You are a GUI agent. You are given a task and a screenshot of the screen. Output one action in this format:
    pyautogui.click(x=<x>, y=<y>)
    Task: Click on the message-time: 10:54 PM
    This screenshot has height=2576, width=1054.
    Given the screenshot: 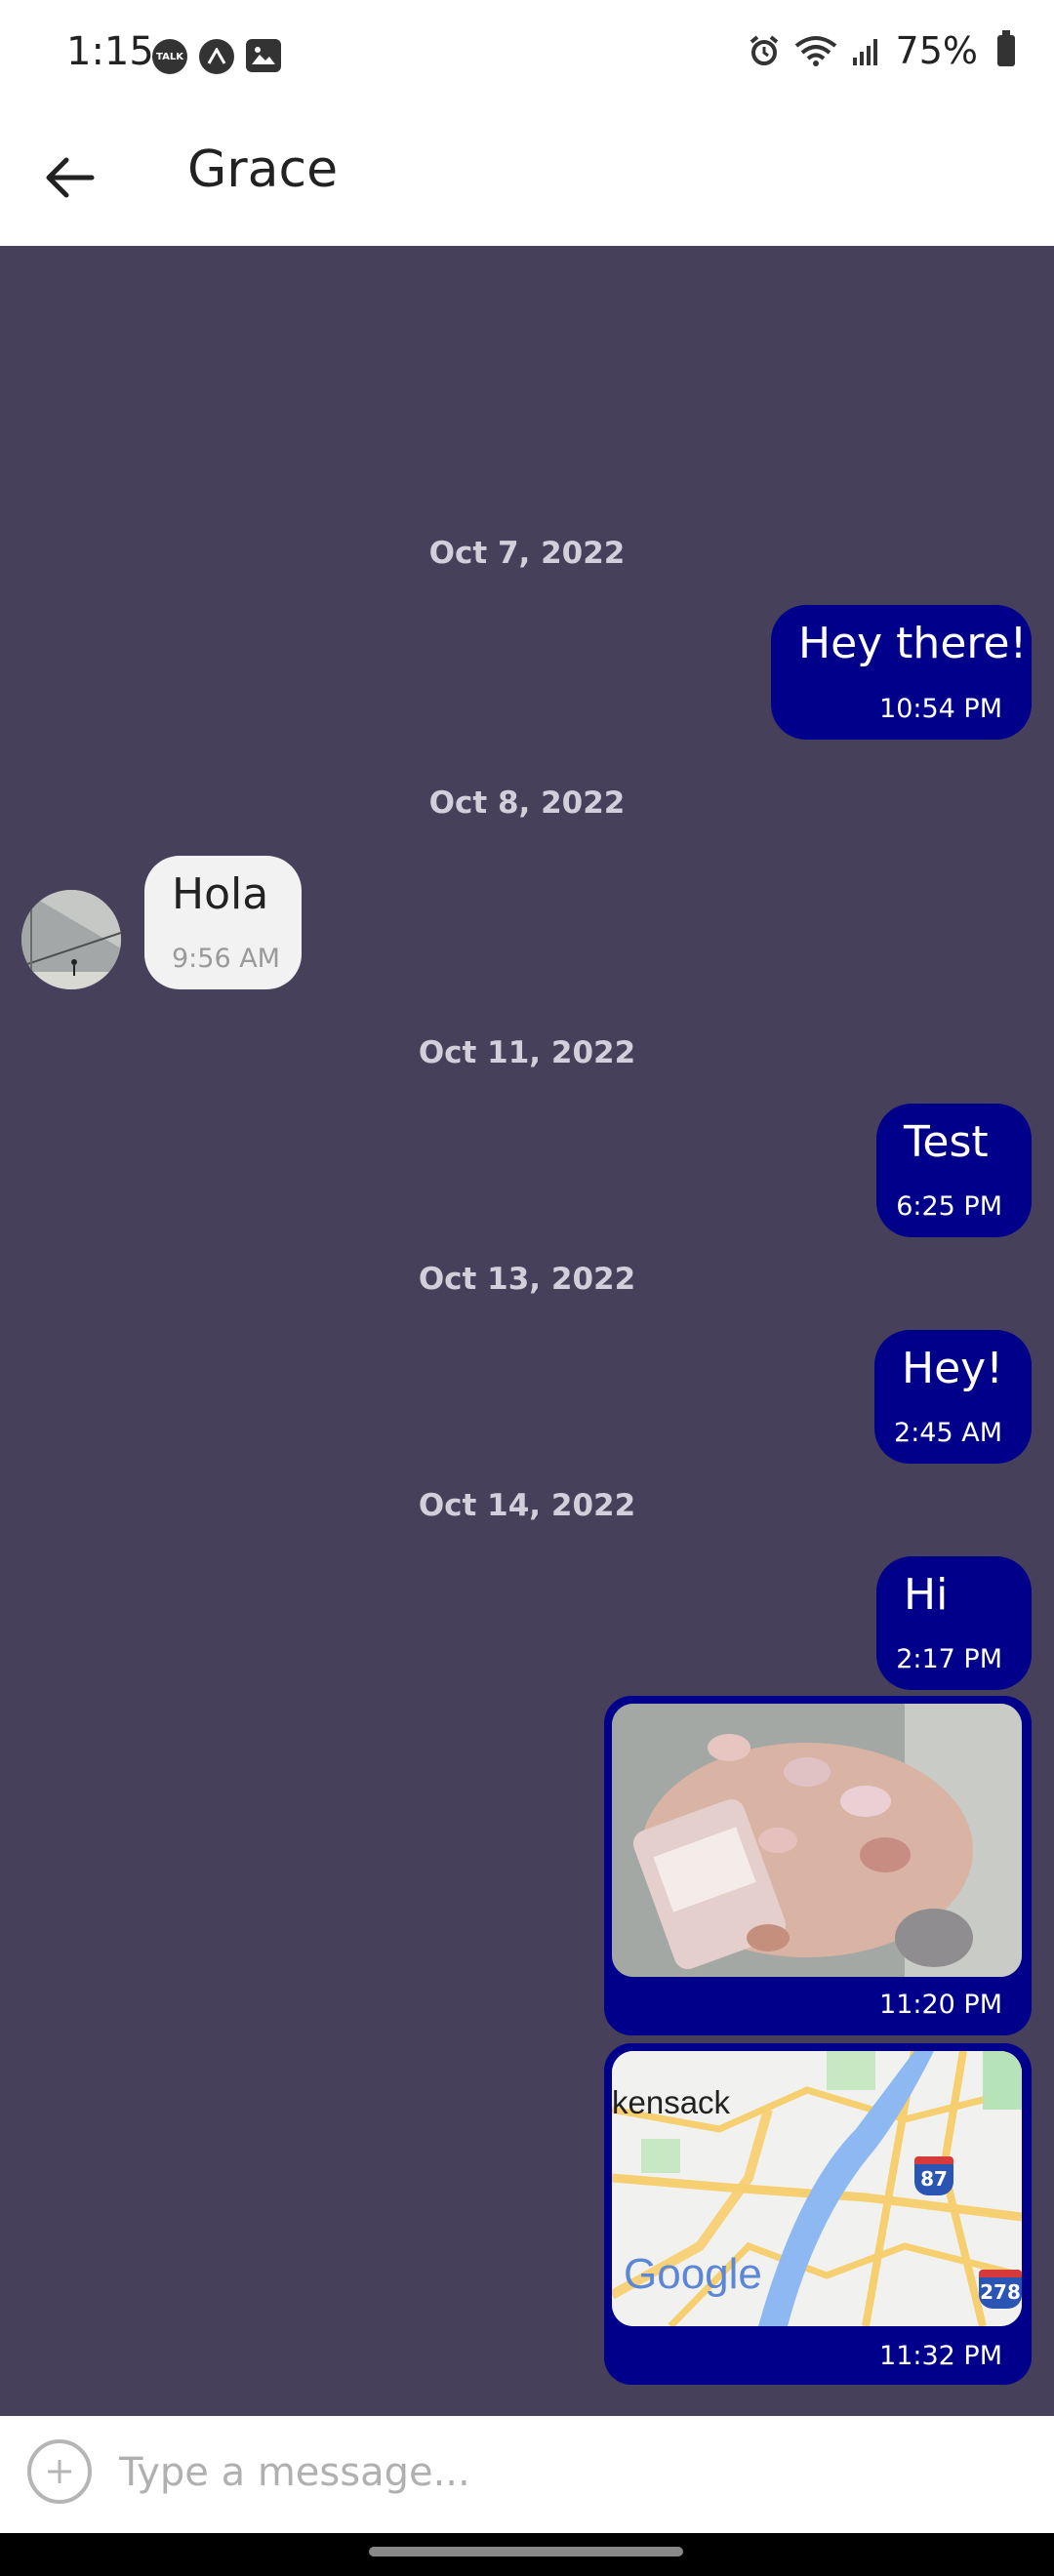 What is the action you would take?
    pyautogui.click(x=941, y=709)
    